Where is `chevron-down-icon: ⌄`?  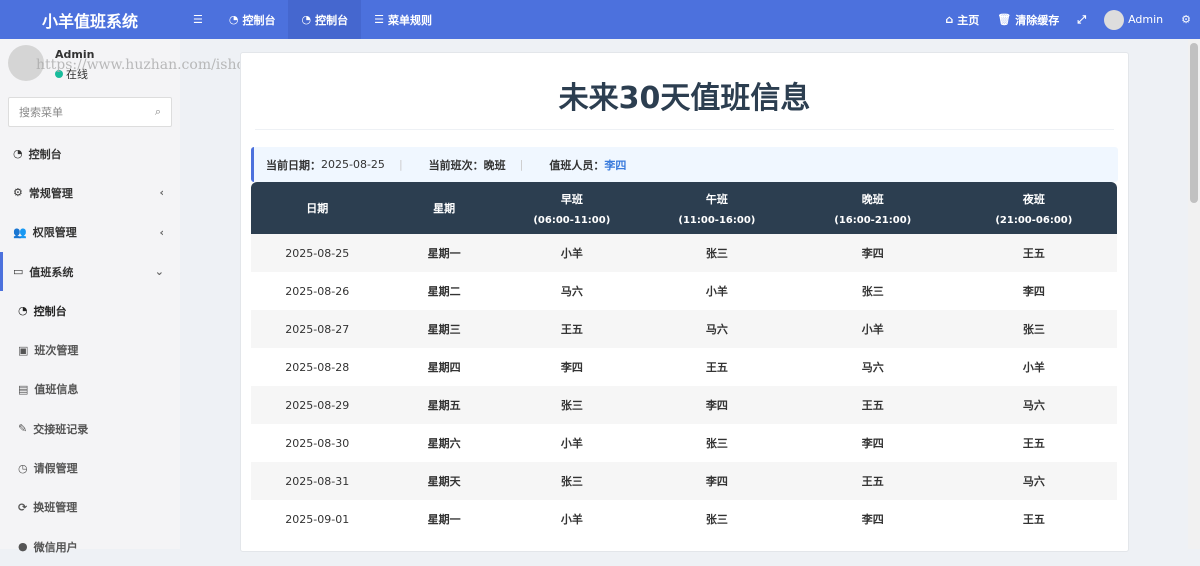
chevron-down-icon: ⌄ is located at coordinates (159, 272).